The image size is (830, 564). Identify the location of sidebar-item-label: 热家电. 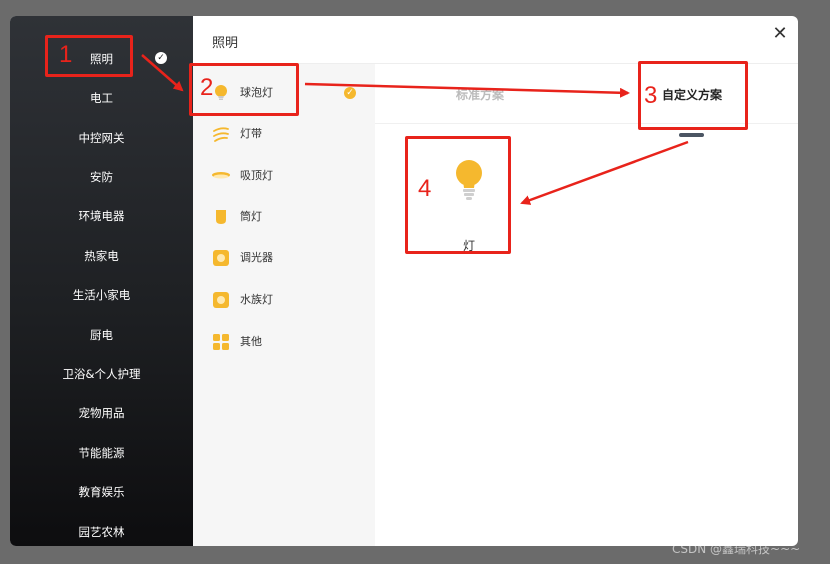
(101, 256).